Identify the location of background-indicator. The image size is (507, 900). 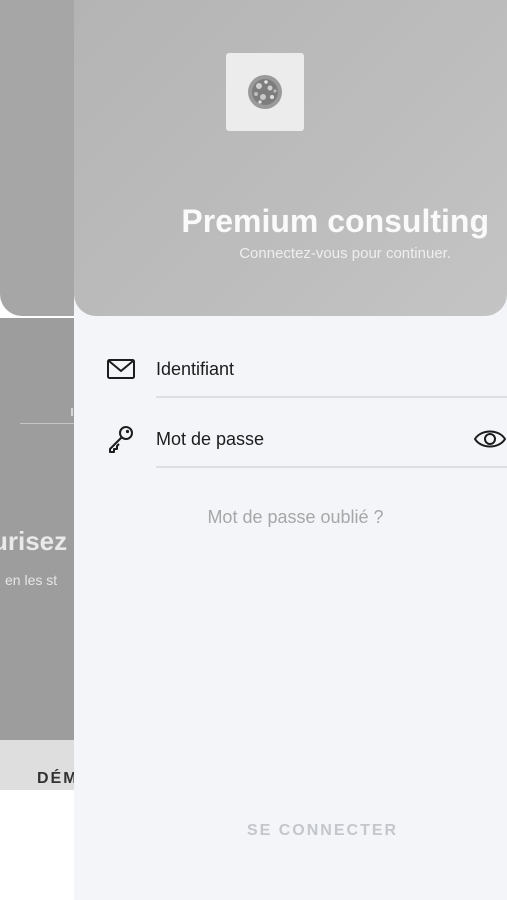
(72, 412).